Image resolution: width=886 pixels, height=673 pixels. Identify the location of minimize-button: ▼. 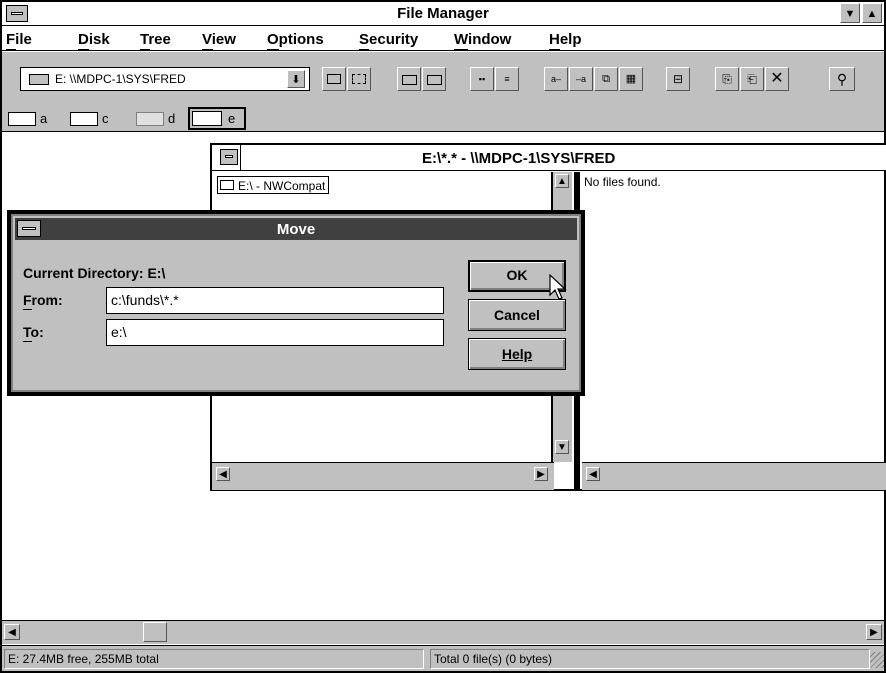
(850, 13).